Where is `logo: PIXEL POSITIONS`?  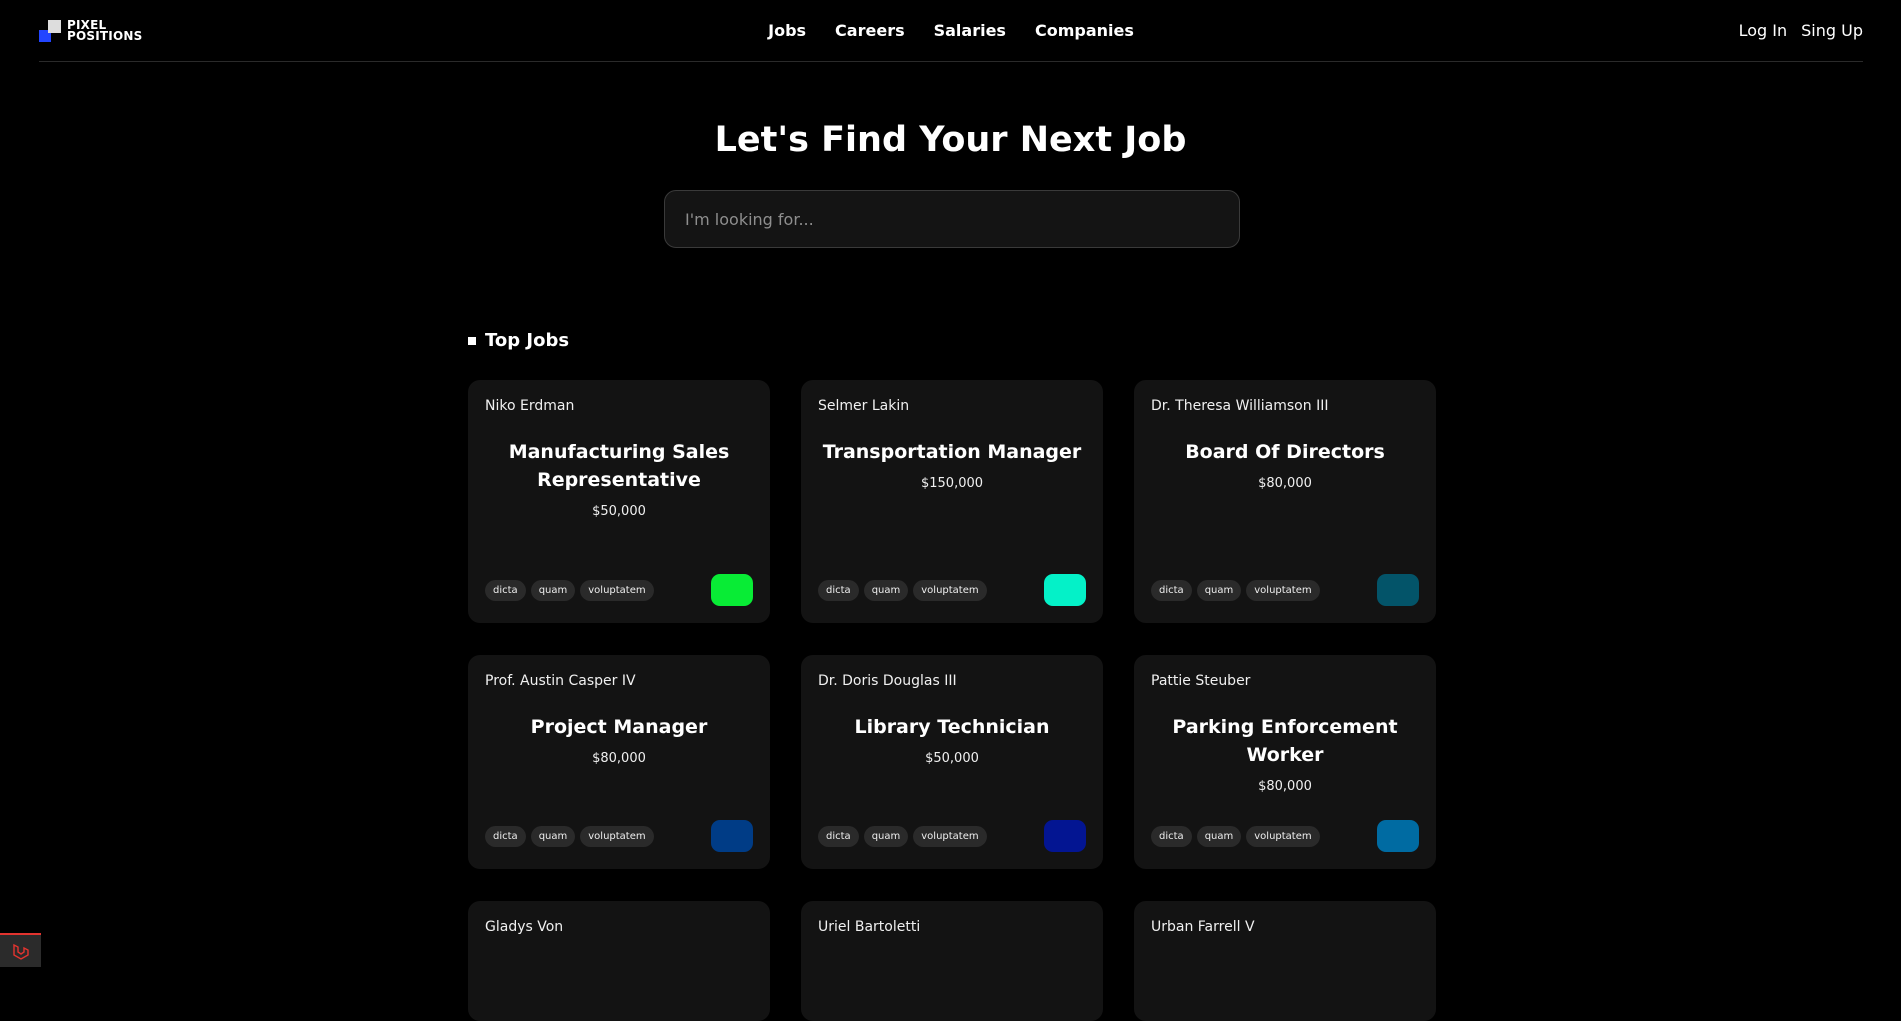 logo: PIXEL POSITIONS is located at coordinates (91, 30).